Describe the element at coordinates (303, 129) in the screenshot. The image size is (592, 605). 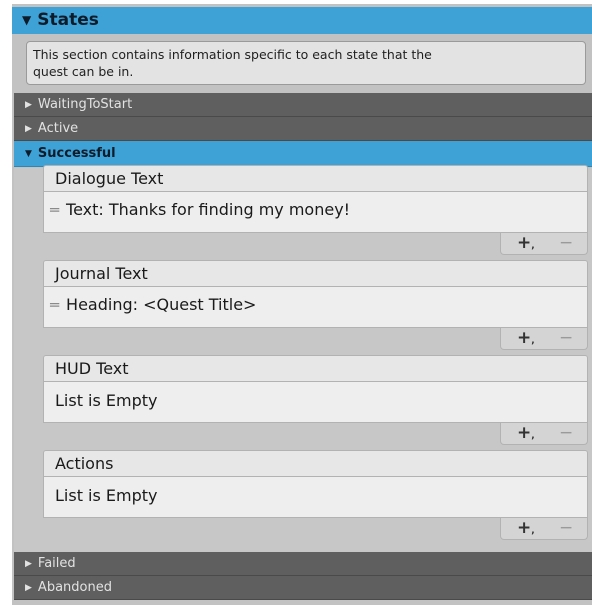
I see `state-foldout-active: ▶ Active` at that location.